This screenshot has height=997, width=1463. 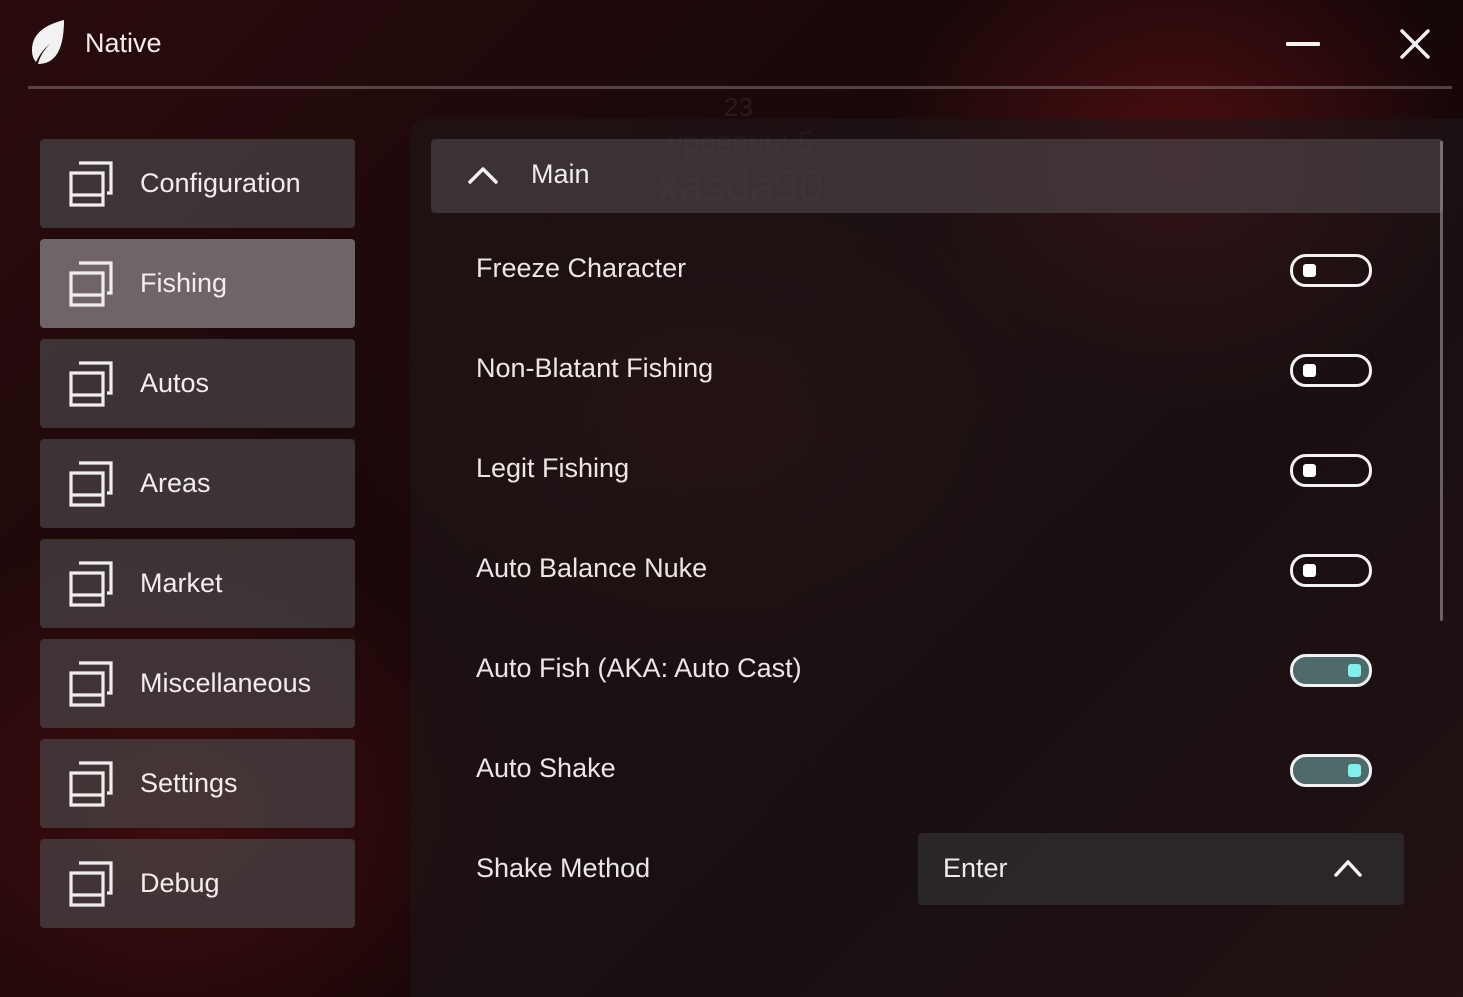 I want to click on non-blatant-fishing-toggle, so click(x=1331, y=370).